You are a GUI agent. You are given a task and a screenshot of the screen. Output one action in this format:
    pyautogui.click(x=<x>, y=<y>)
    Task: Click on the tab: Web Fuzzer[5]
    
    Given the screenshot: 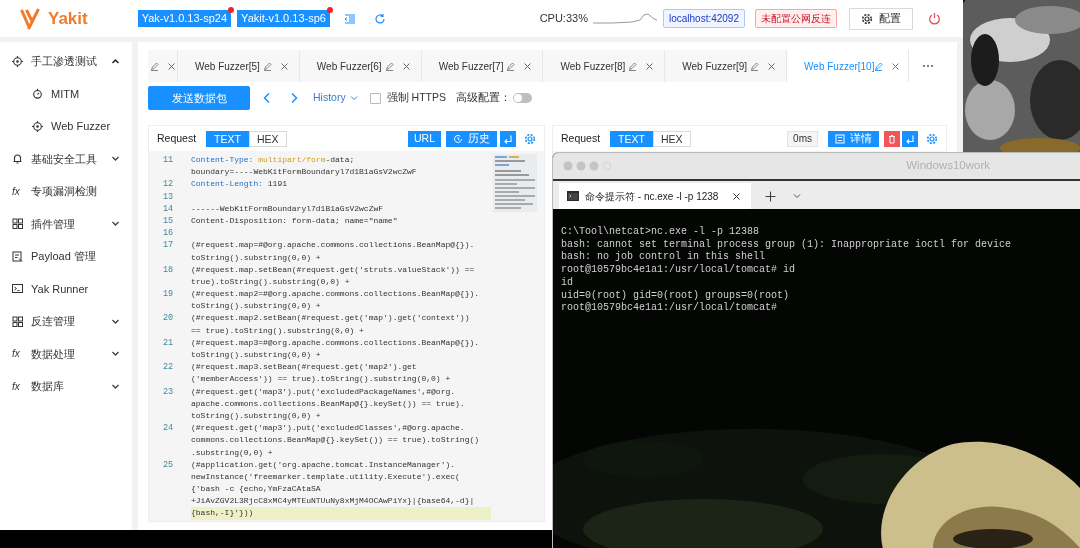 What is the action you would take?
    pyautogui.click(x=239, y=66)
    